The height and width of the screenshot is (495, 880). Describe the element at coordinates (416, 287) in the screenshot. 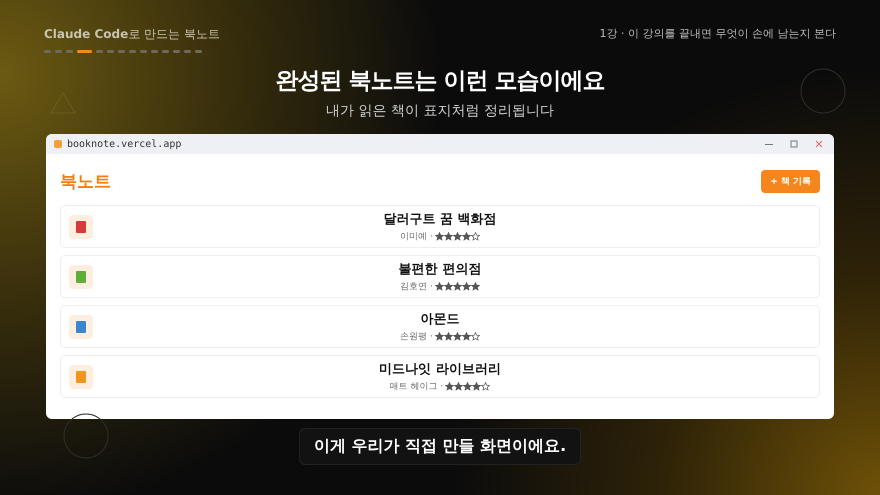

I see `book-author: 김호연 ·` at that location.